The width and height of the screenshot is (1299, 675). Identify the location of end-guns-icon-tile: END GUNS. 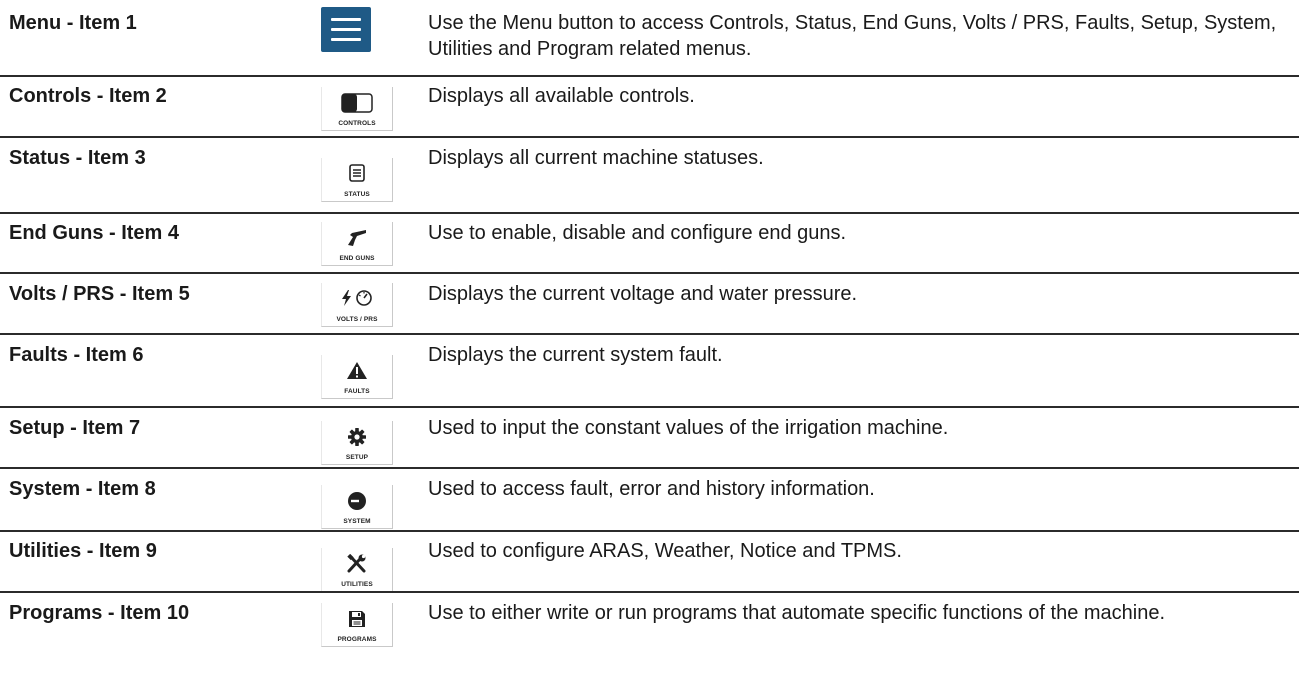
(357, 244).